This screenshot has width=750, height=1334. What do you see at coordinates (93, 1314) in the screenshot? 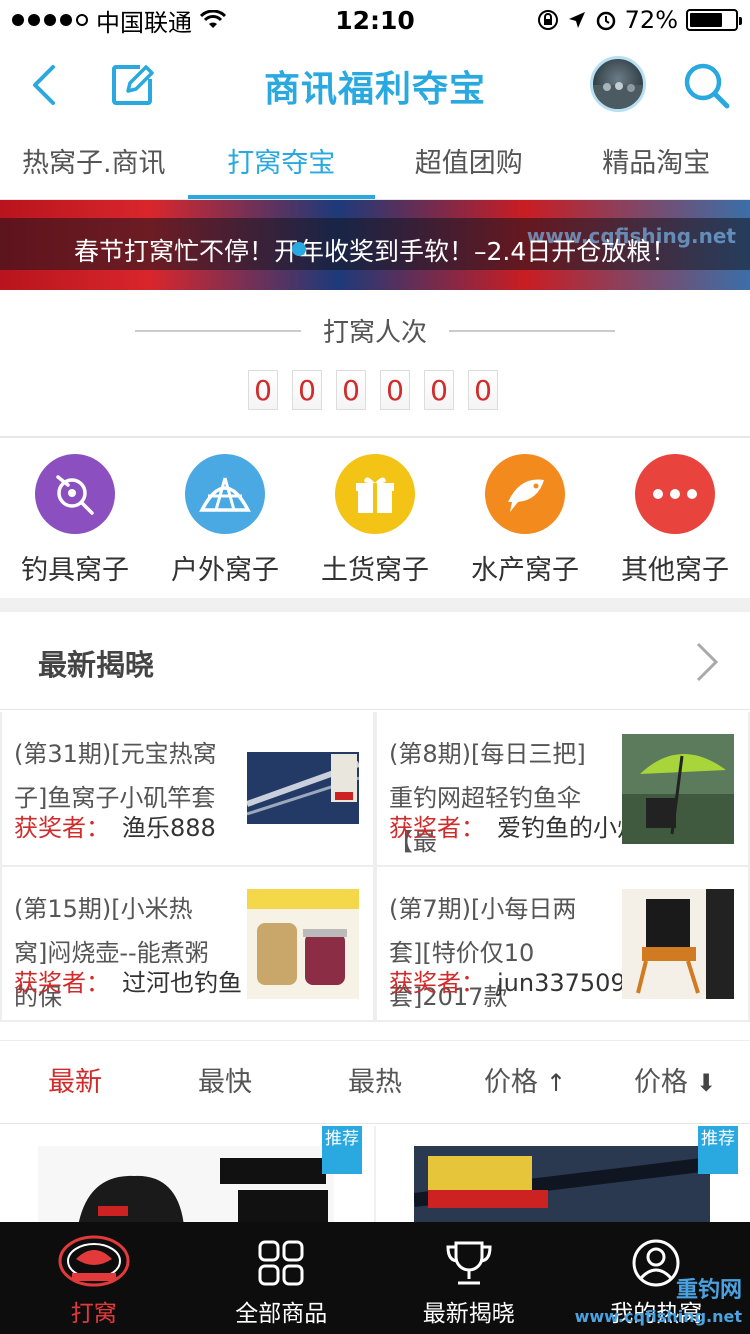
I see `tab-bar-label: 打窝` at bounding box center [93, 1314].